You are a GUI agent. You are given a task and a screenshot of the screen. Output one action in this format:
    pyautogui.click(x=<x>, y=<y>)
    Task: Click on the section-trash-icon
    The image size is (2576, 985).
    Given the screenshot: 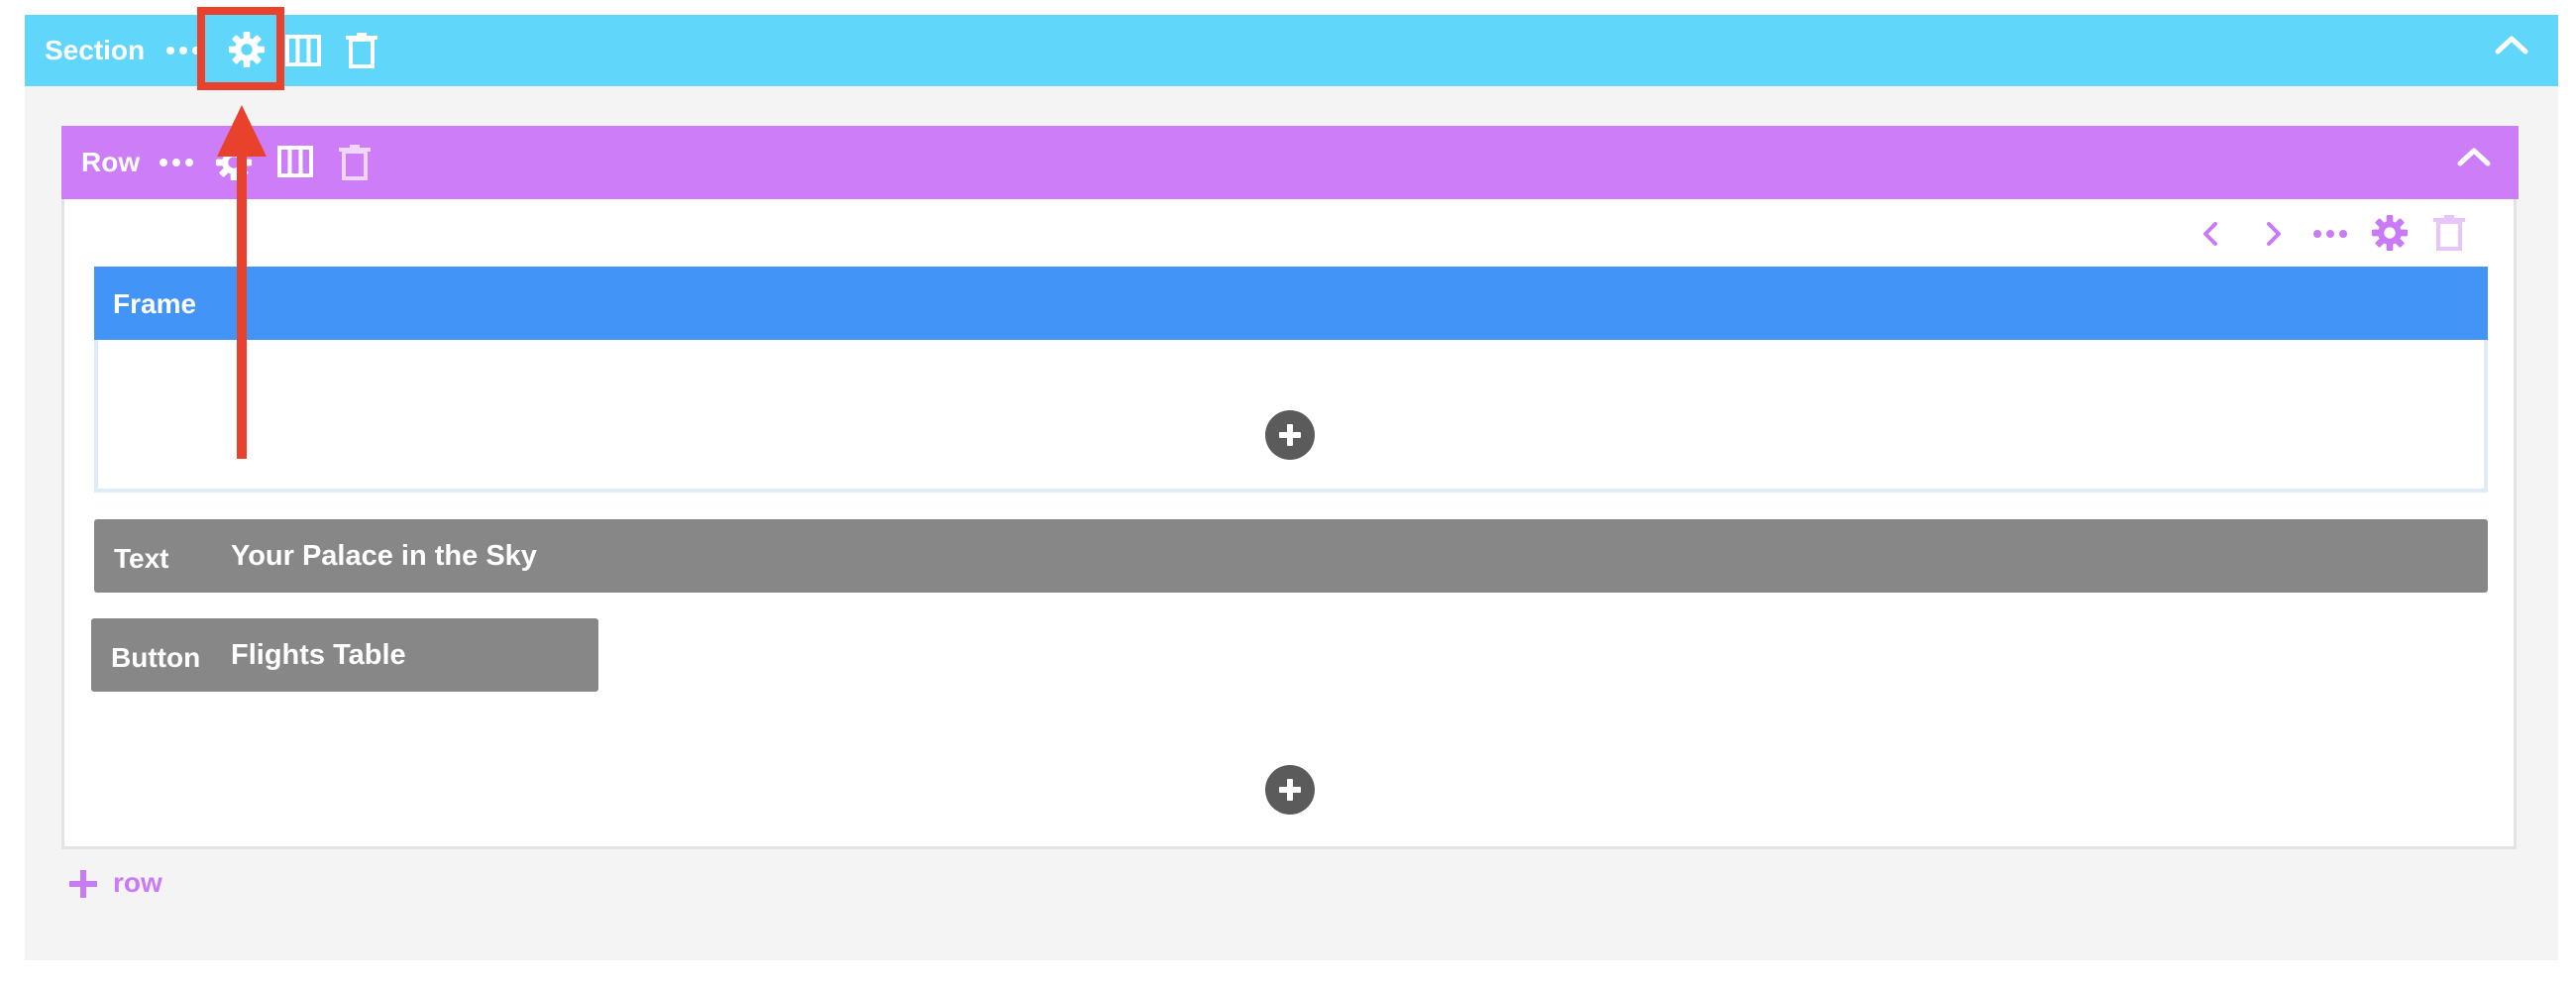 What is the action you would take?
    pyautogui.click(x=361, y=50)
    